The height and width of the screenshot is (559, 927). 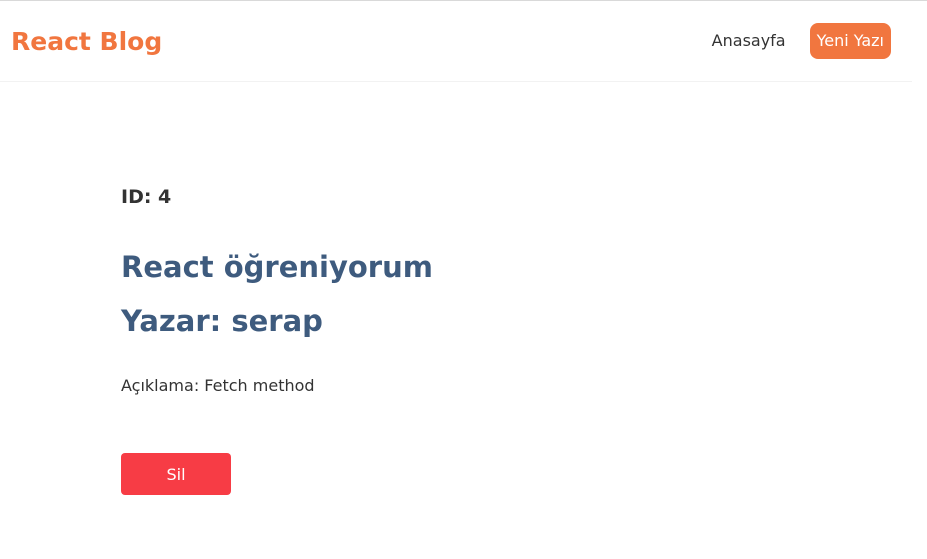 What do you see at coordinates (218, 385) in the screenshot?
I see `post-description: Açıklama: Fetch method` at bounding box center [218, 385].